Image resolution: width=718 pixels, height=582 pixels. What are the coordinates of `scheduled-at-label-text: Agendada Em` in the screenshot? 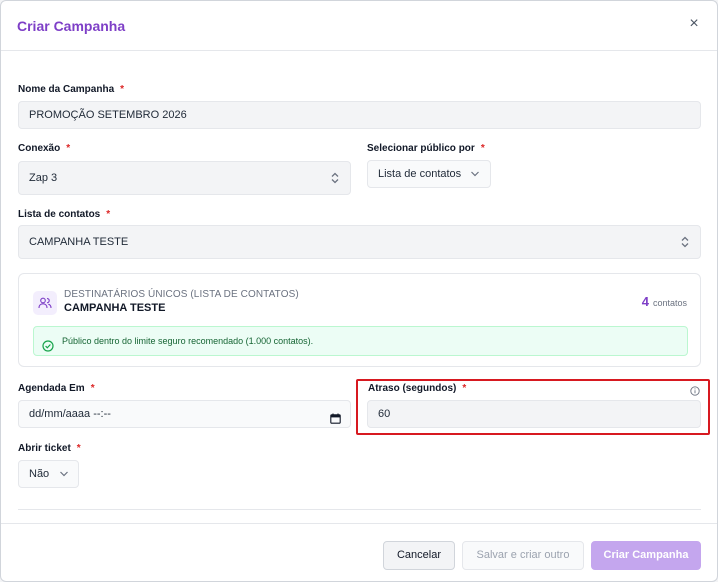 It's located at (51, 388).